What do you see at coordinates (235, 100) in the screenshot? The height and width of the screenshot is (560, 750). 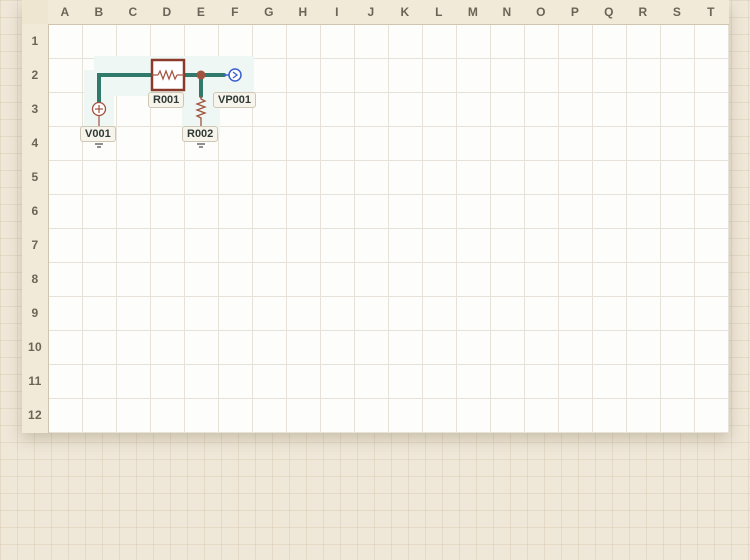 I see `label-vp001: VP001` at bounding box center [235, 100].